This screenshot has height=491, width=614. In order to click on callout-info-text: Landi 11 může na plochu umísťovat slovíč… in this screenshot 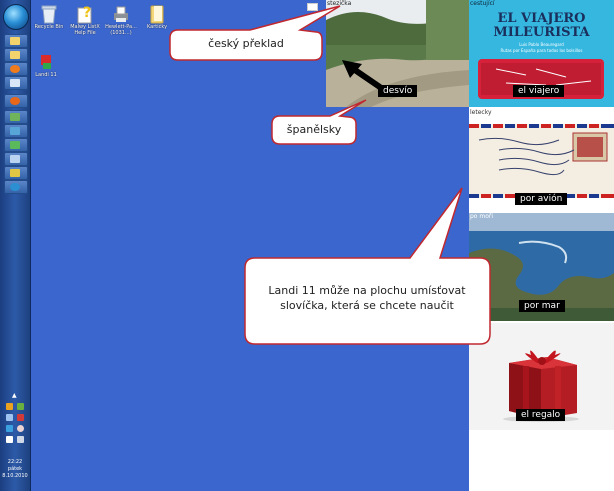, I will do `click(367, 298)`.